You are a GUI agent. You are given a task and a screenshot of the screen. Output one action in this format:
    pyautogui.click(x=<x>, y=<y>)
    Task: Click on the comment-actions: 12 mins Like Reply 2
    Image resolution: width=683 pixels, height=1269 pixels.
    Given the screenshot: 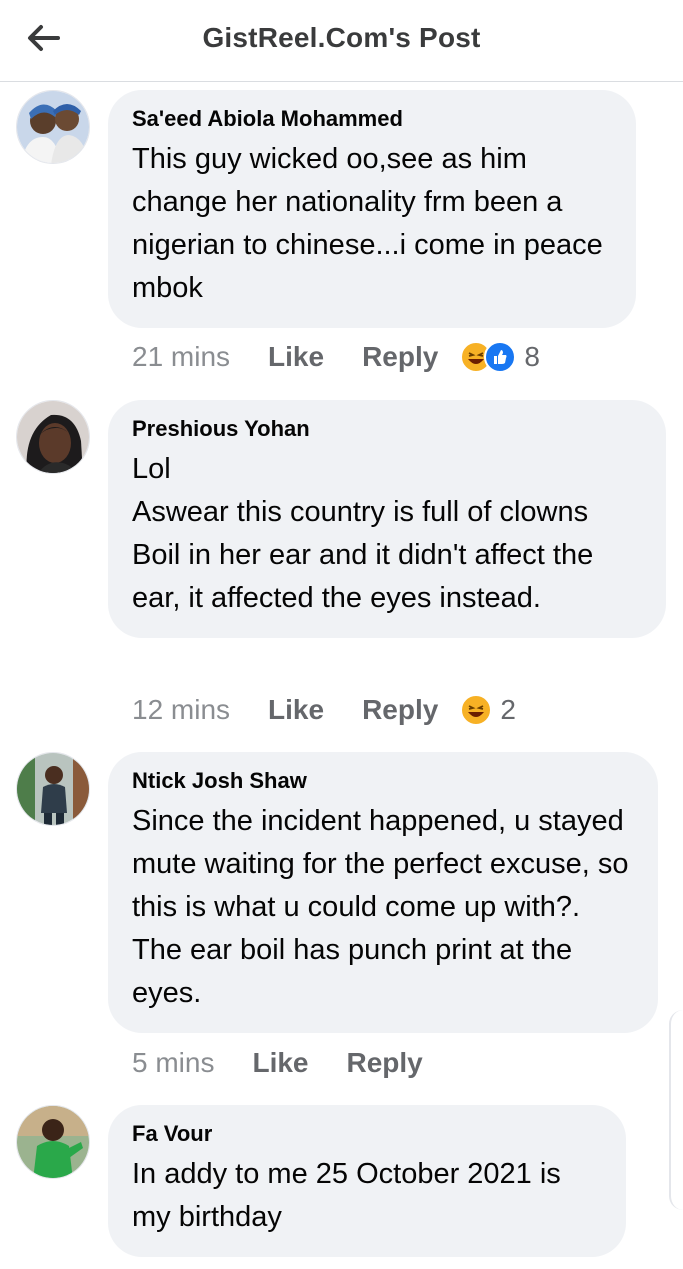 What is the action you would take?
    pyautogui.click(x=324, y=710)
    